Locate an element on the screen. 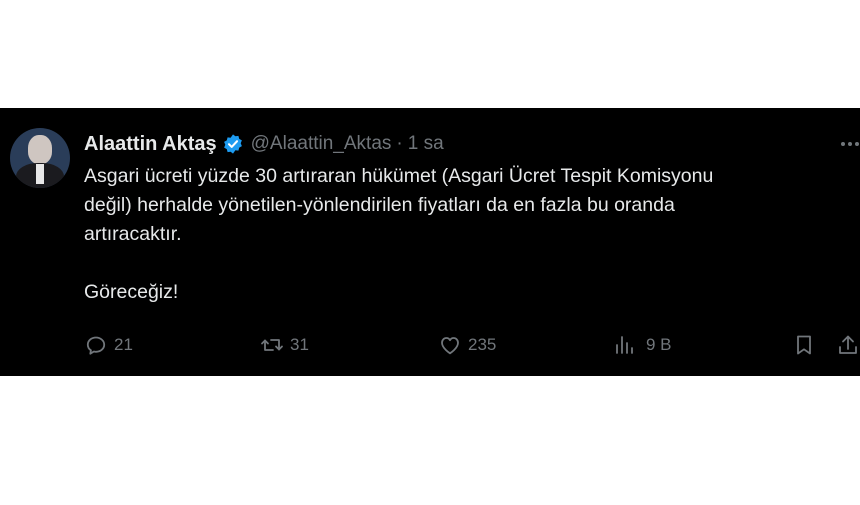 Image resolution: width=860 pixels, height=505 pixels. avatar is located at coordinates (40, 158).